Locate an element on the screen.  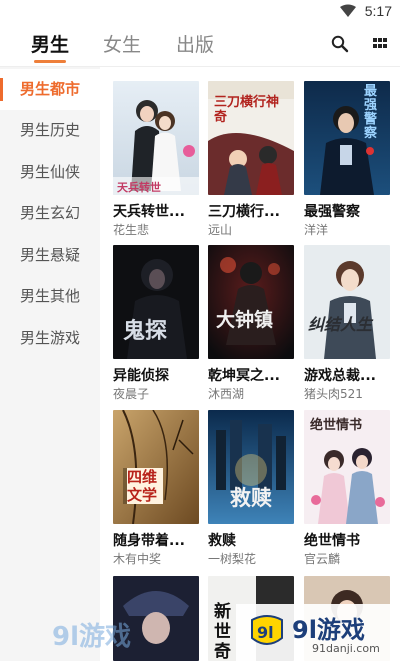
svg-text: 9l游戏 is located at coordinates (91, 637).